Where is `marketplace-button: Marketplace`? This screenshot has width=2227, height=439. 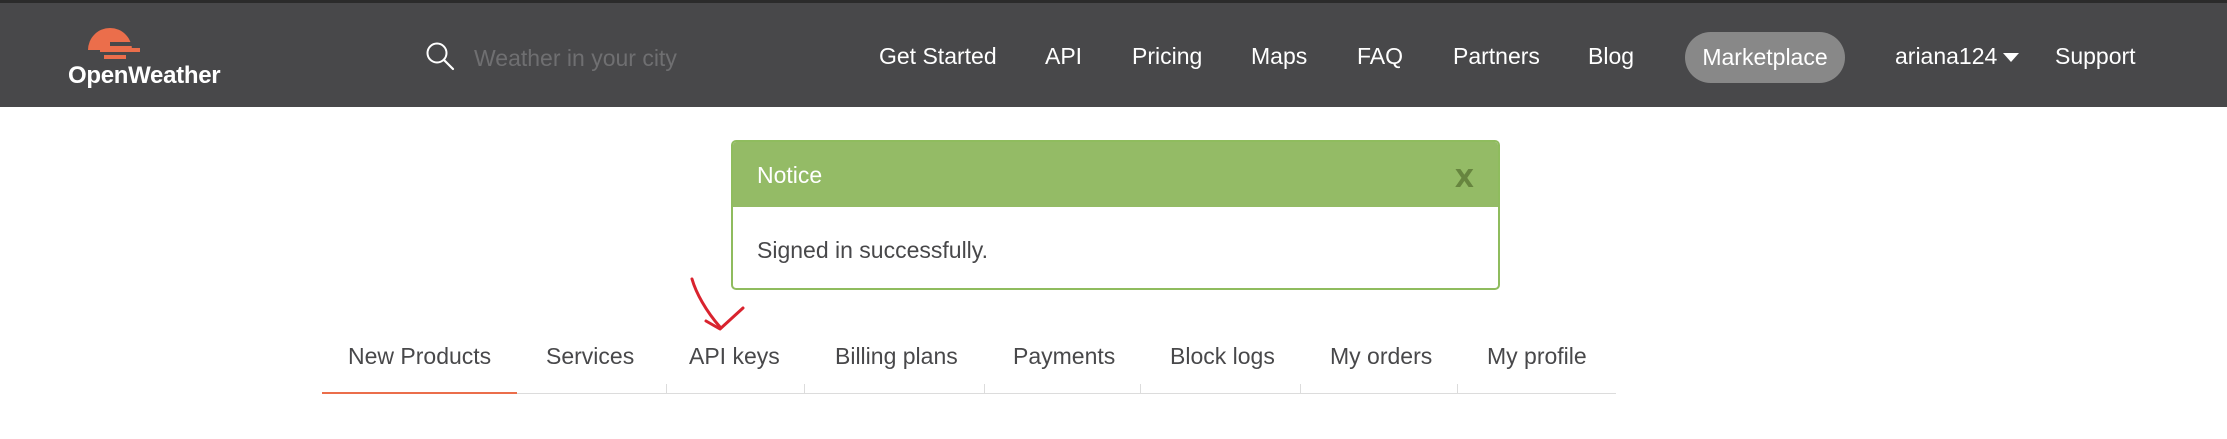
marketplace-button: Marketplace is located at coordinates (1765, 57).